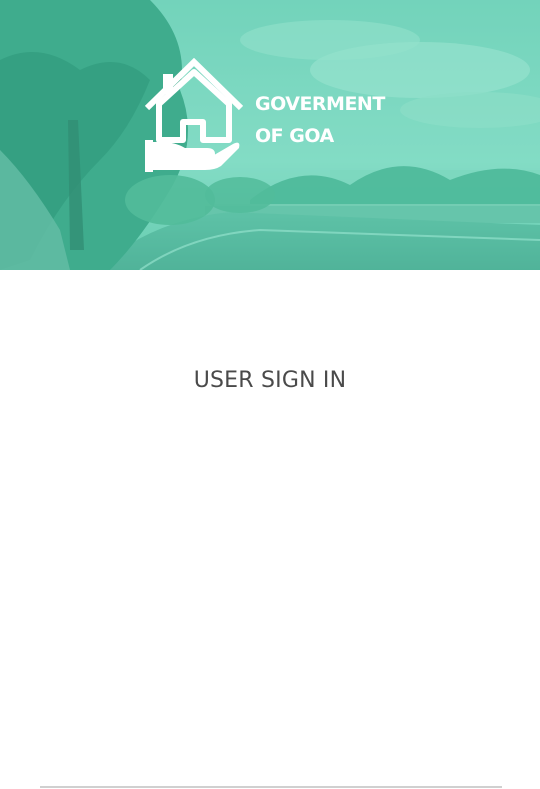 The height and width of the screenshot is (789, 540). Describe the element at coordinates (271, 787) in the screenshot. I see `divider` at that location.